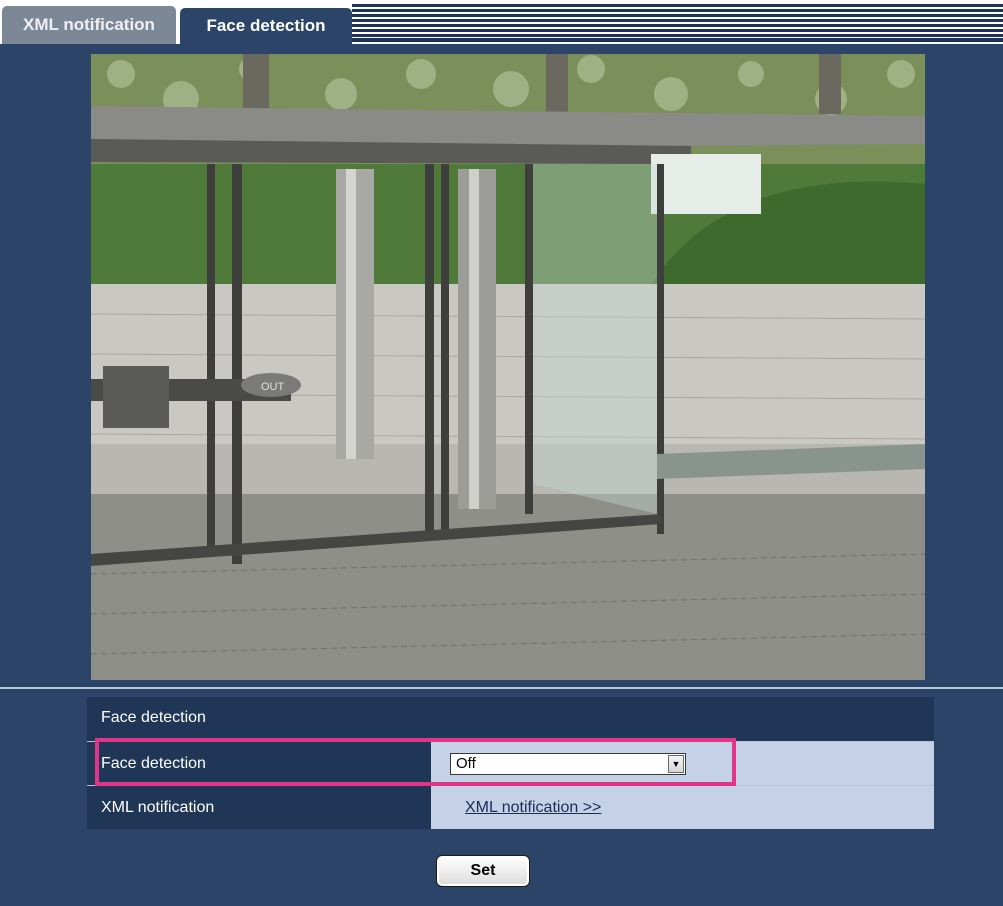 The height and width of the screenshot is (906, 1003). Describe the element at coordinates (259, 763) in the screenshot. I see `face-detection-label: Face detection` at that location.